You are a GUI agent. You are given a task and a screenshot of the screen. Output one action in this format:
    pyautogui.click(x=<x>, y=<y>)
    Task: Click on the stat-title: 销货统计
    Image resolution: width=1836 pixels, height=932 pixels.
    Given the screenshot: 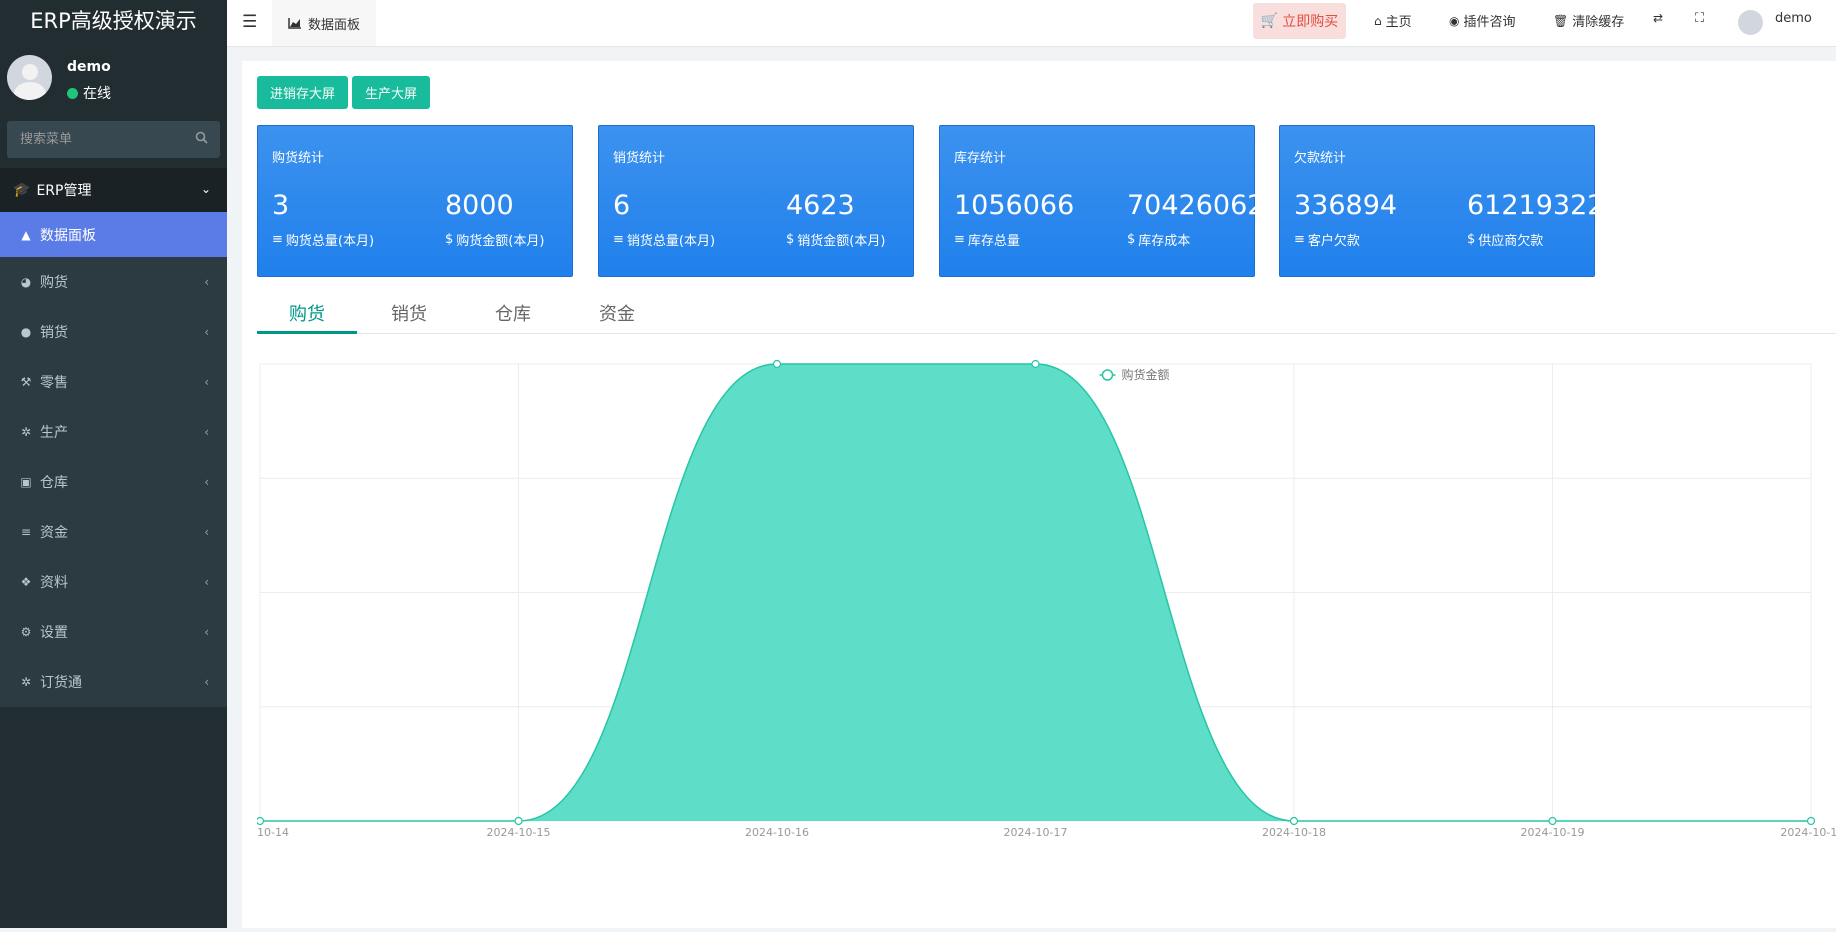 What is the action you would take?
    pyautogui.click(x=639, y=158)
    